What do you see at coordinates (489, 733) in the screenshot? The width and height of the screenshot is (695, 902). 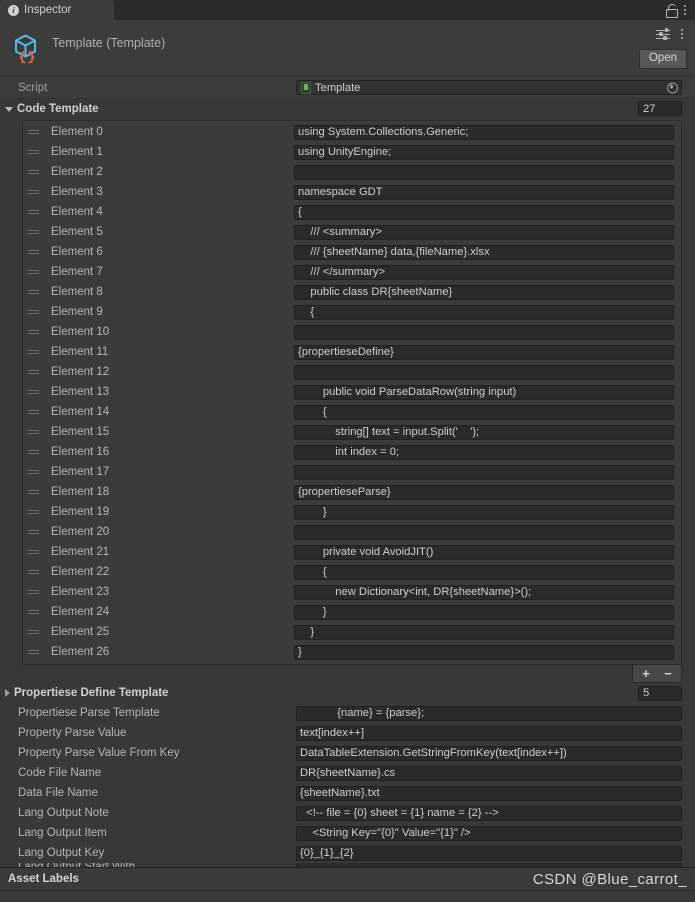 I see `property-value-field: text[index++]` at bounding box center [489, 733].